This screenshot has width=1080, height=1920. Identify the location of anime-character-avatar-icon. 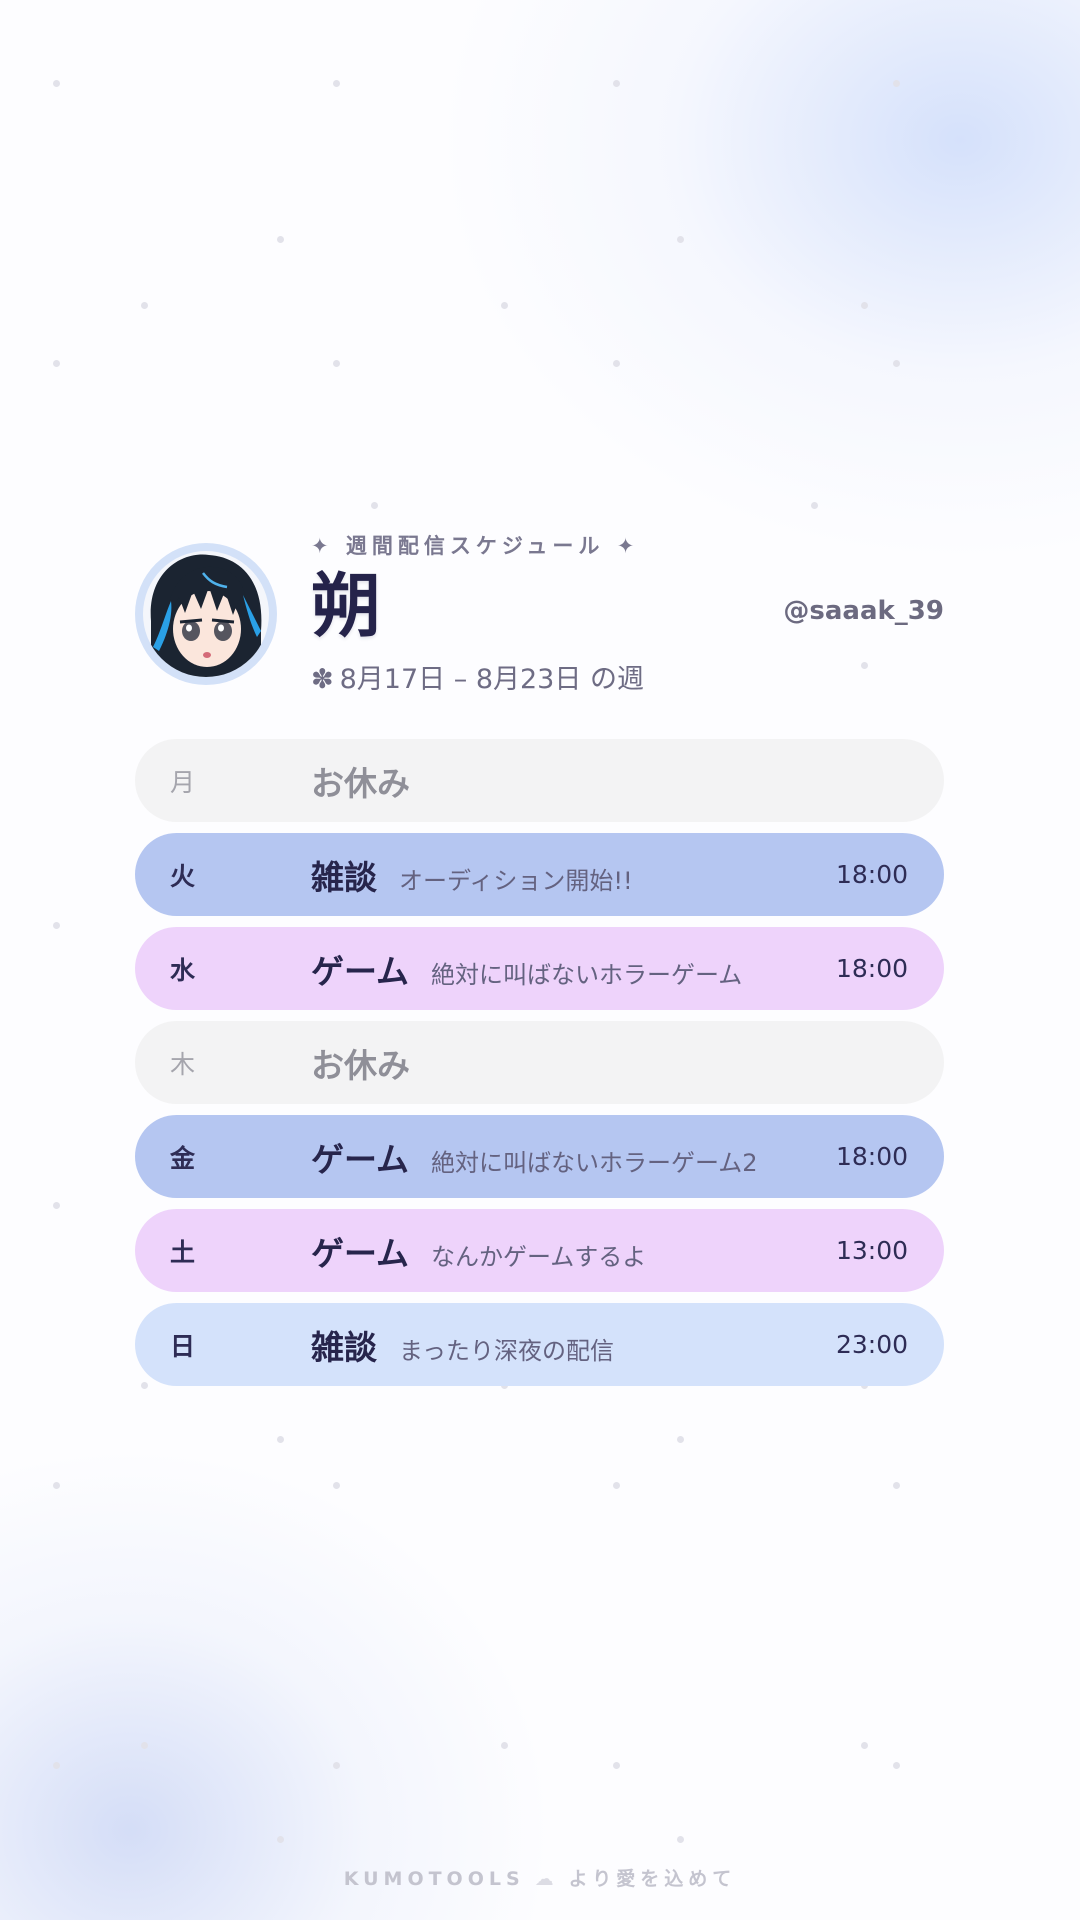
(206, 614).